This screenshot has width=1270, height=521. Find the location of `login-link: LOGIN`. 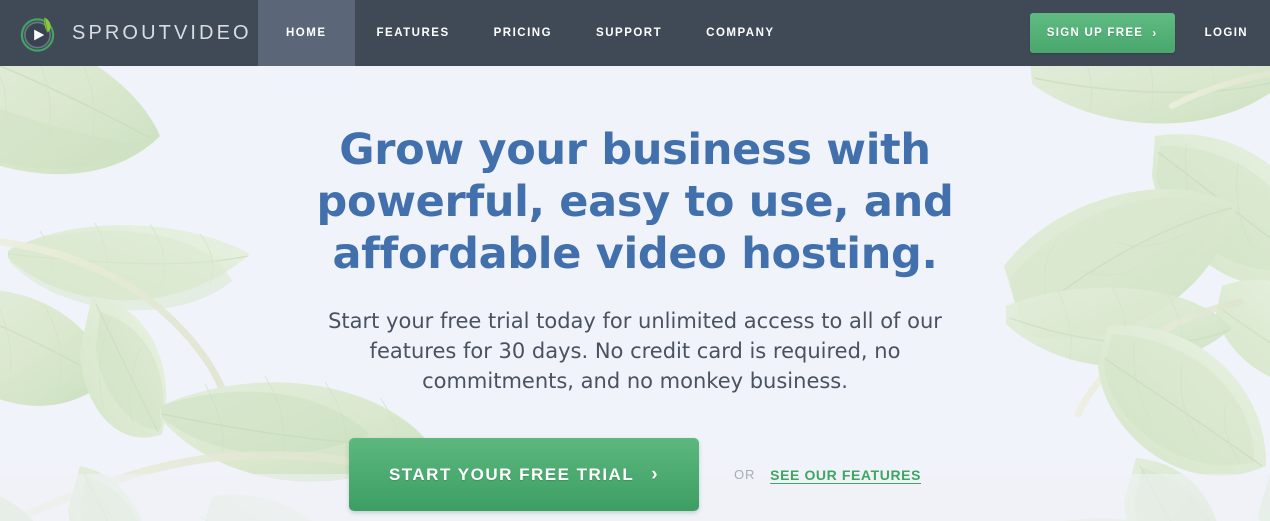

login-link: LOGIN is located at coordinates (1226, 33).